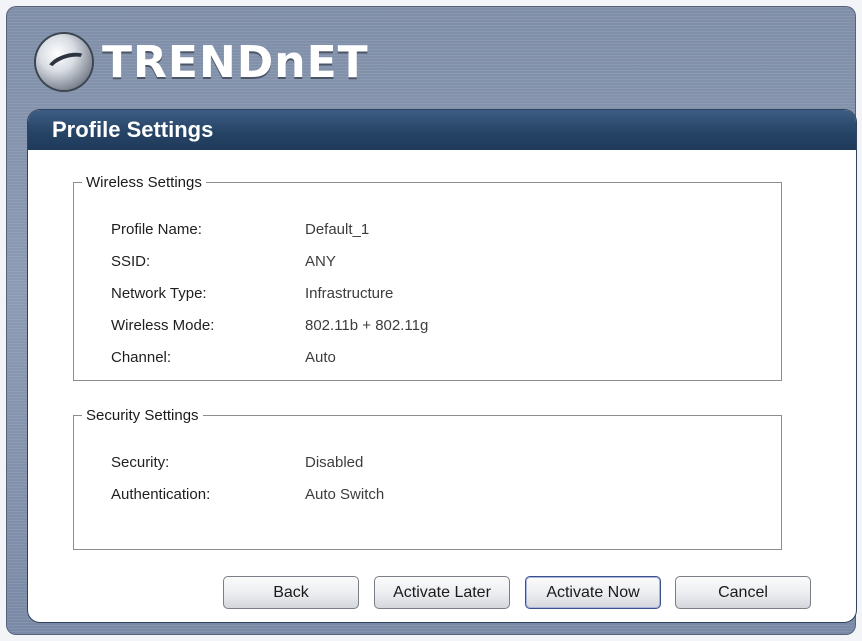 This screenshot has height=641, width=862. Describe the element at coordinates (240, 229) in the screenshot. I see `profile-name-row: Profile Name: Default_1` at that location.